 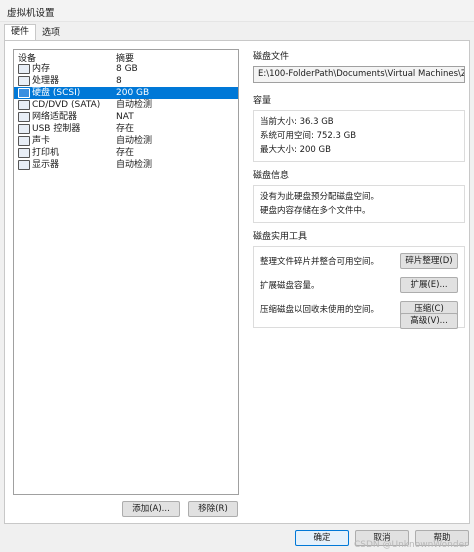 What do you see at coordinates (133, 93) in the screenshot?
I see `device-summary: 200 GB` at bounding box center [133, 93].